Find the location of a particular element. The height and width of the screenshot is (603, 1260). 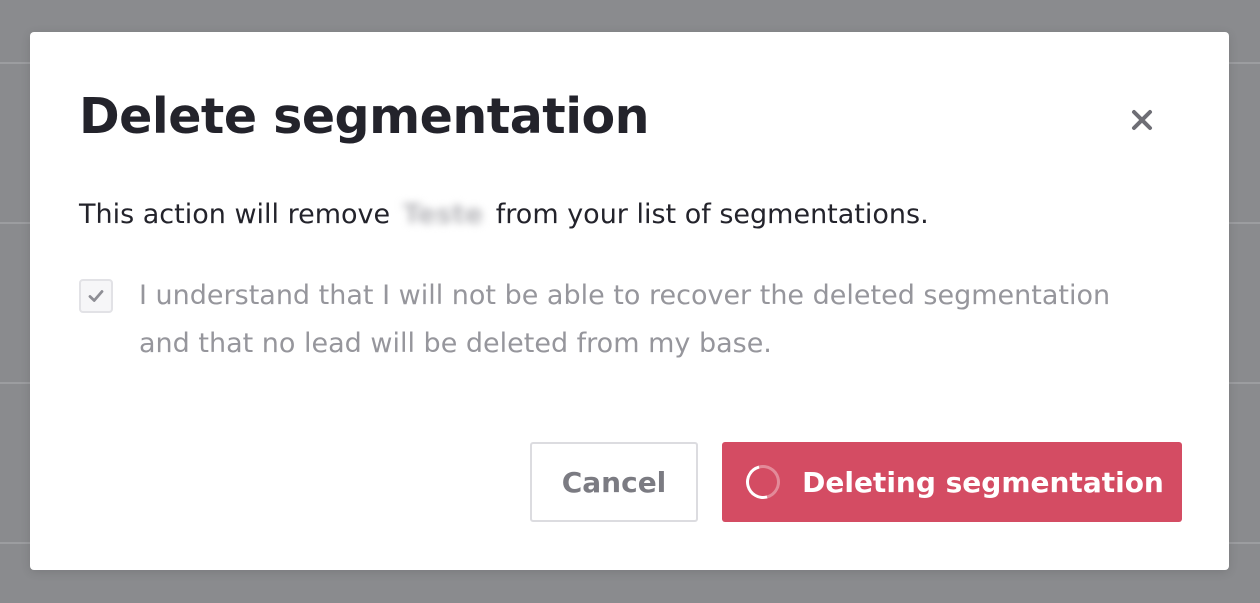

loading-spinner-icon is located at coordinates (763, 482).